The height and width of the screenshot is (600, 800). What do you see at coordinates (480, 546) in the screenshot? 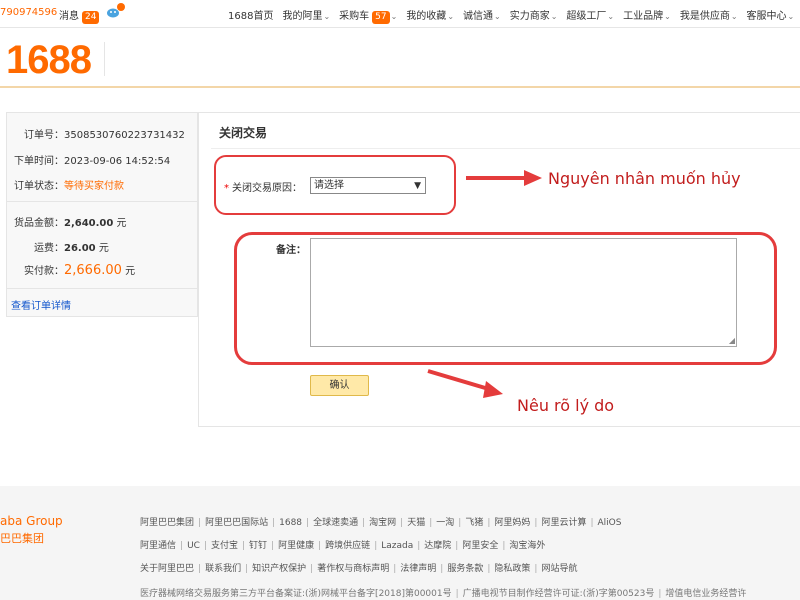
I see `footer-link: 阿里安全` at bounding box center [480, 546].